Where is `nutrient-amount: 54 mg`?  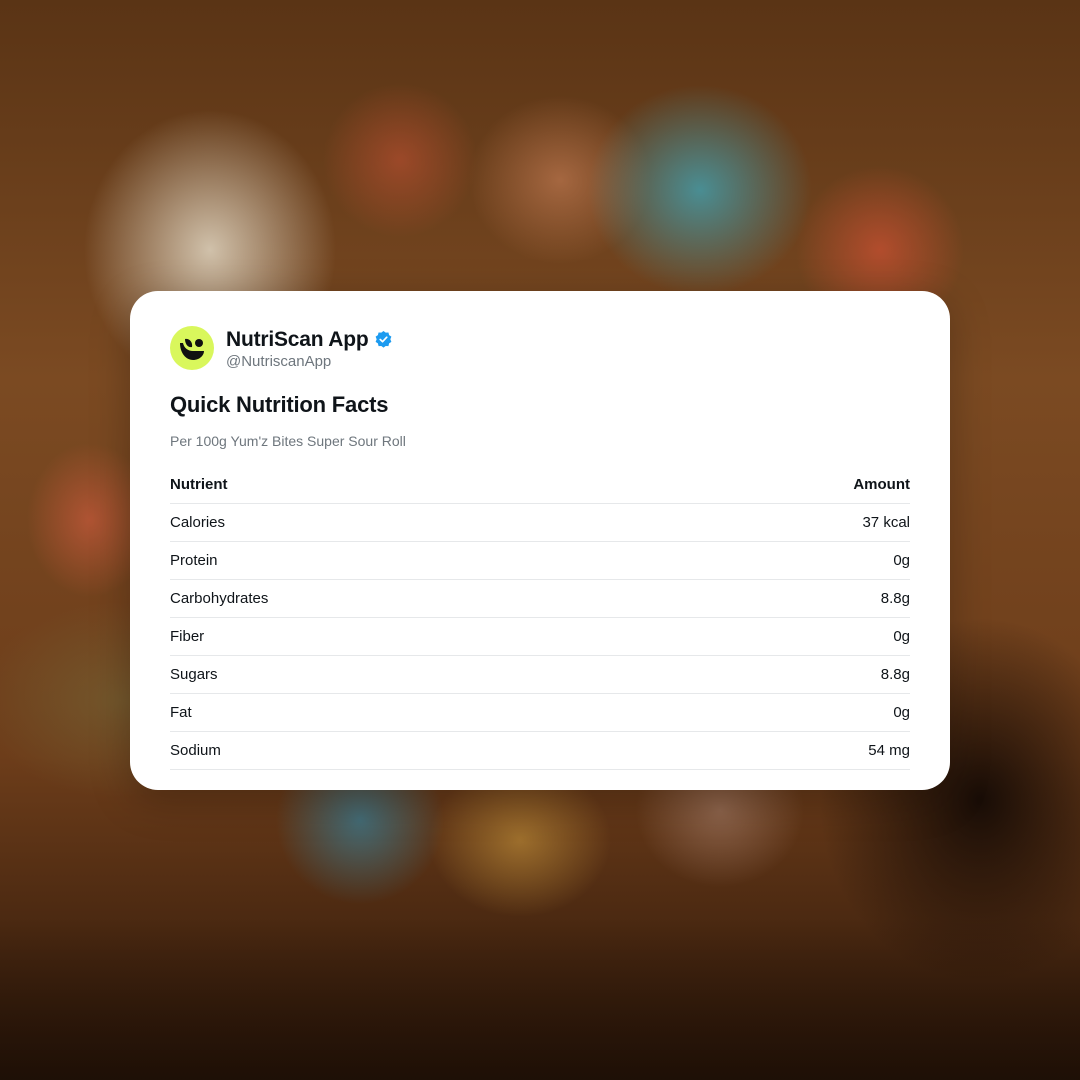 nutrient-amount: 54 mg is located at coordinates (889, 750).